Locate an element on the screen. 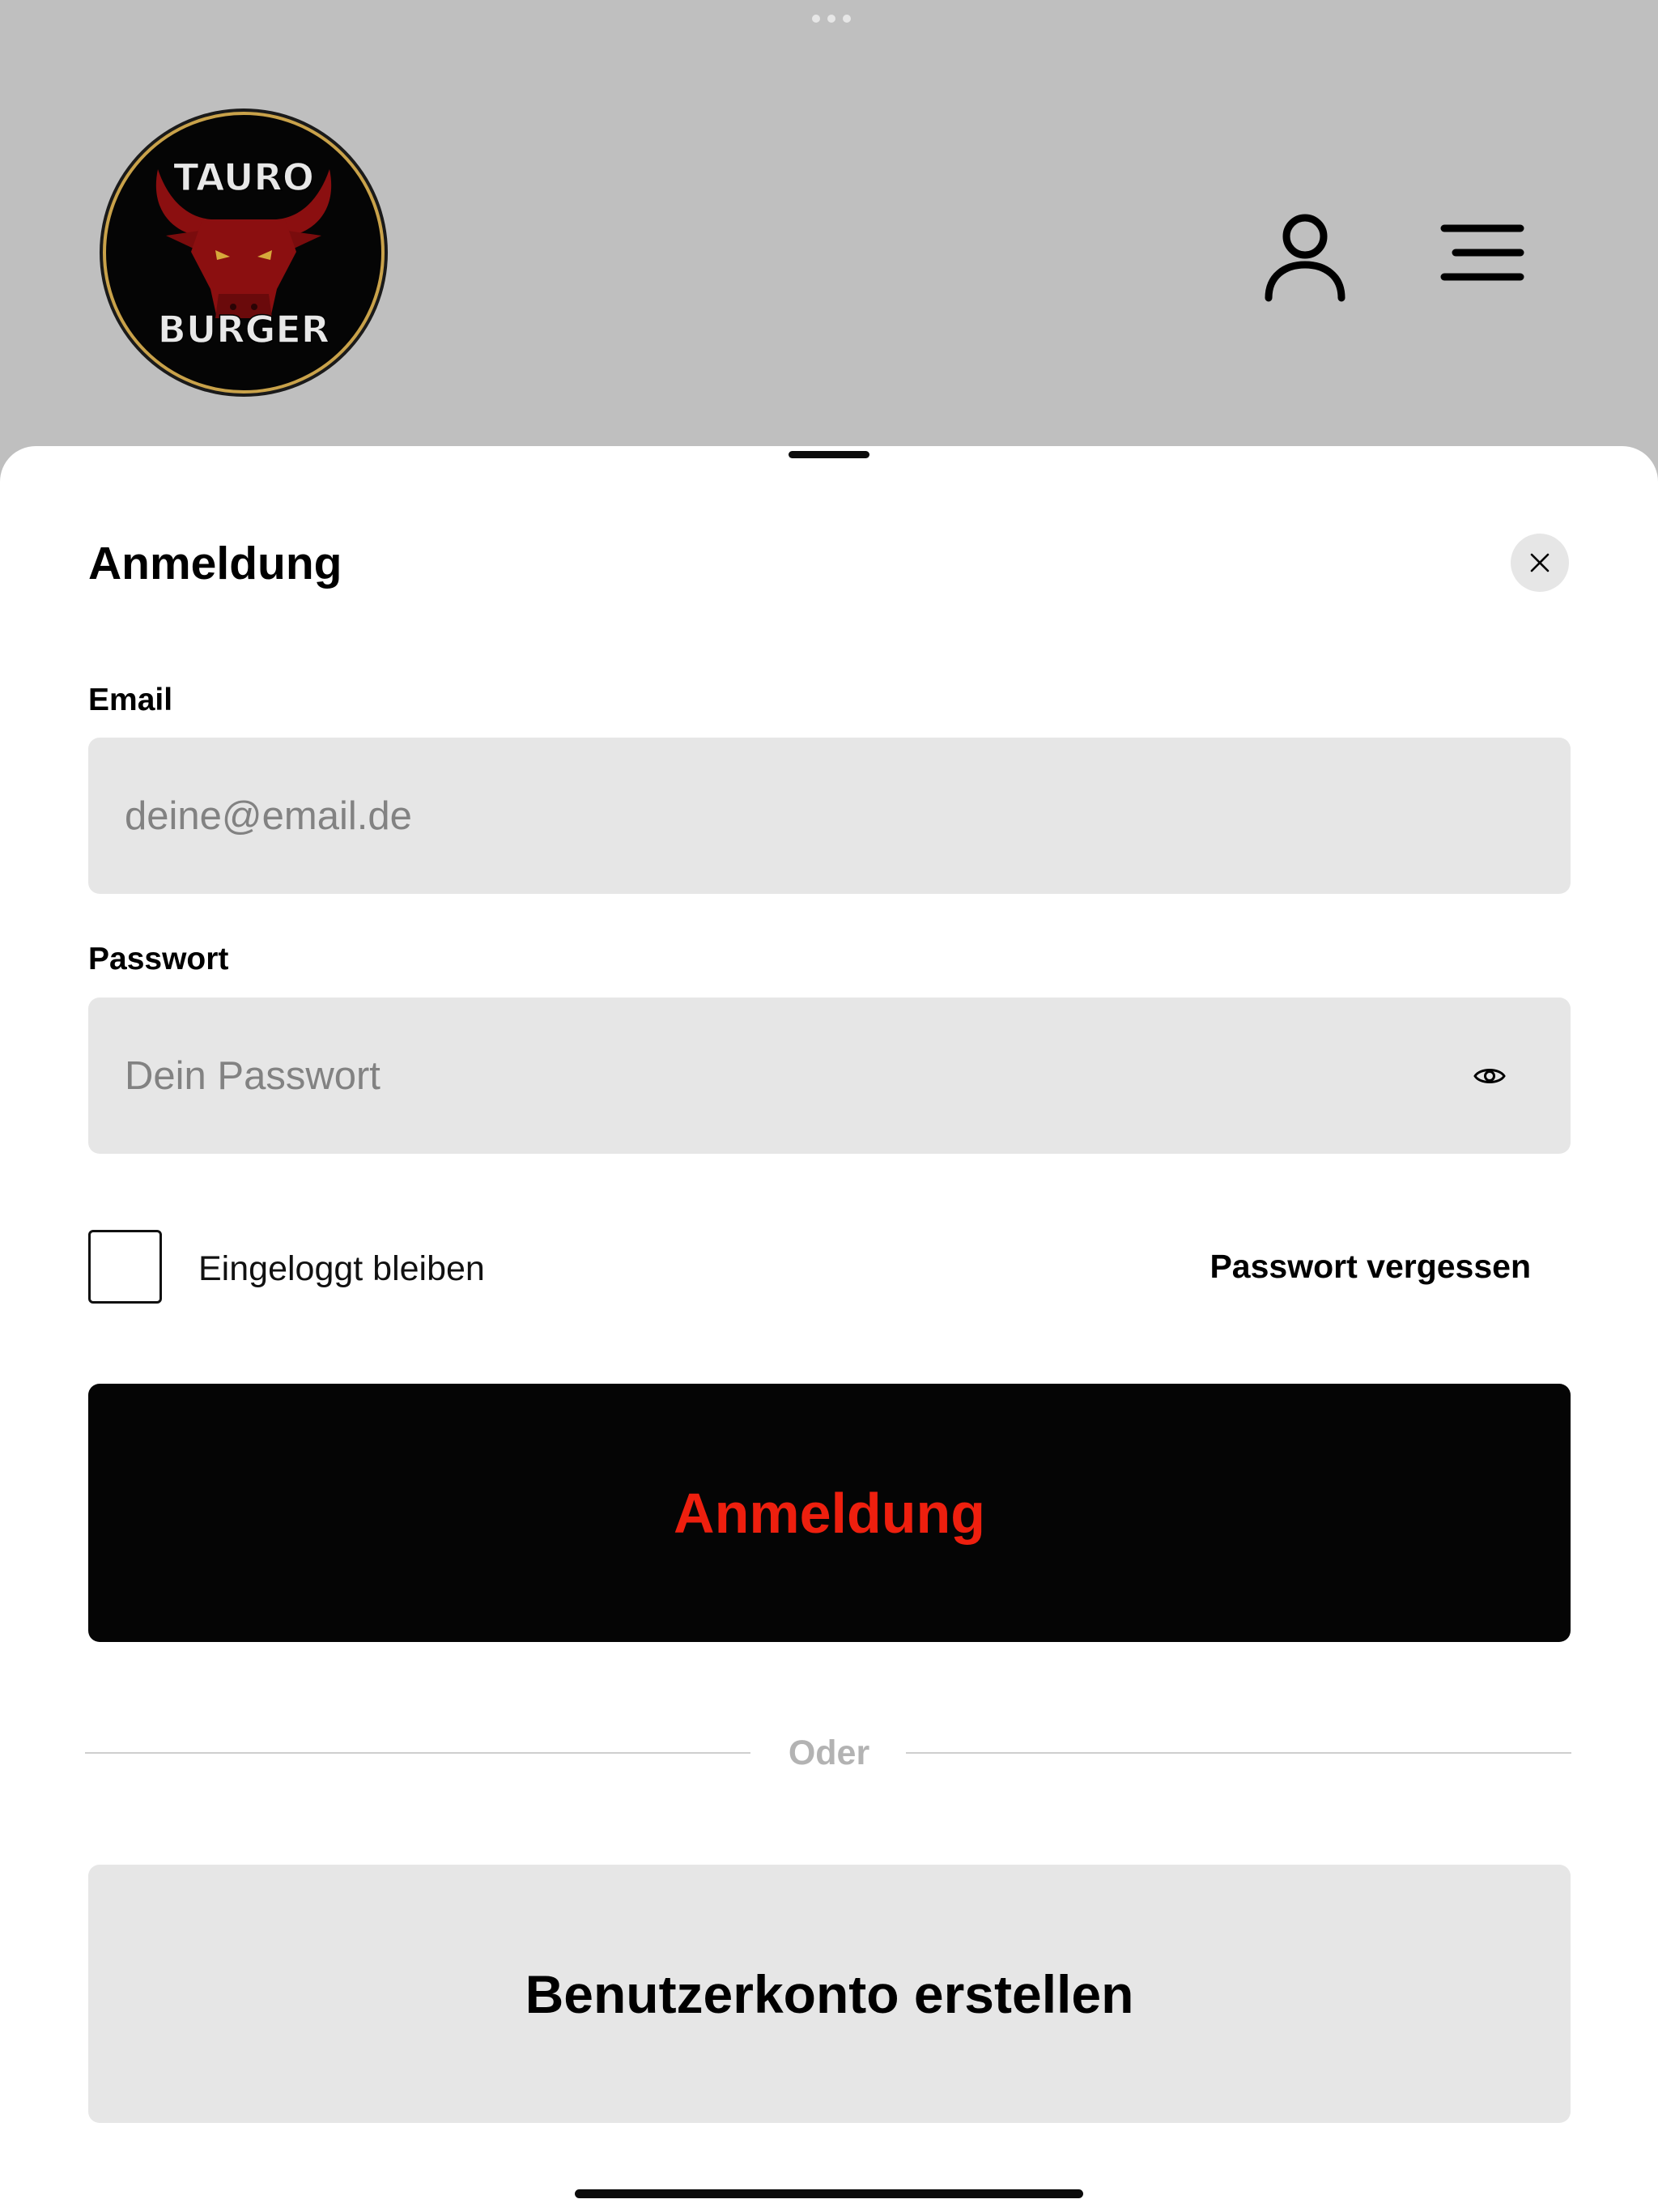 The height and width of the screenshot is (2212, 1658). user-icon is located at coordinates (1305, 255).